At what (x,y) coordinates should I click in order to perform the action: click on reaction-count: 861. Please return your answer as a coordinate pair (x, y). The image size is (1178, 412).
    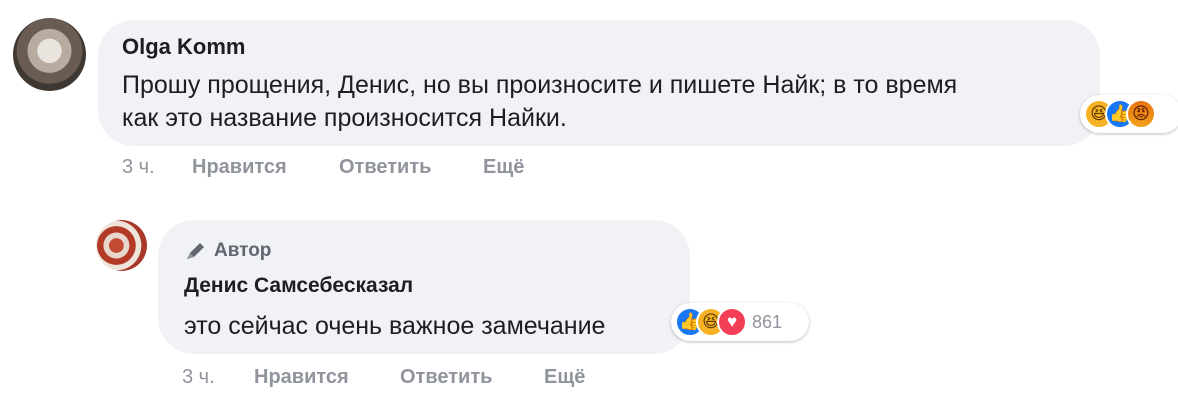
    Looking at the image, I should click on (767, 321).